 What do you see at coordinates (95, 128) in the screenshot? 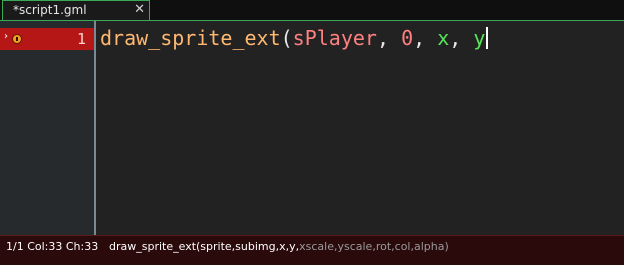
I see `gutter-divider` at bounding box center [95, 128].